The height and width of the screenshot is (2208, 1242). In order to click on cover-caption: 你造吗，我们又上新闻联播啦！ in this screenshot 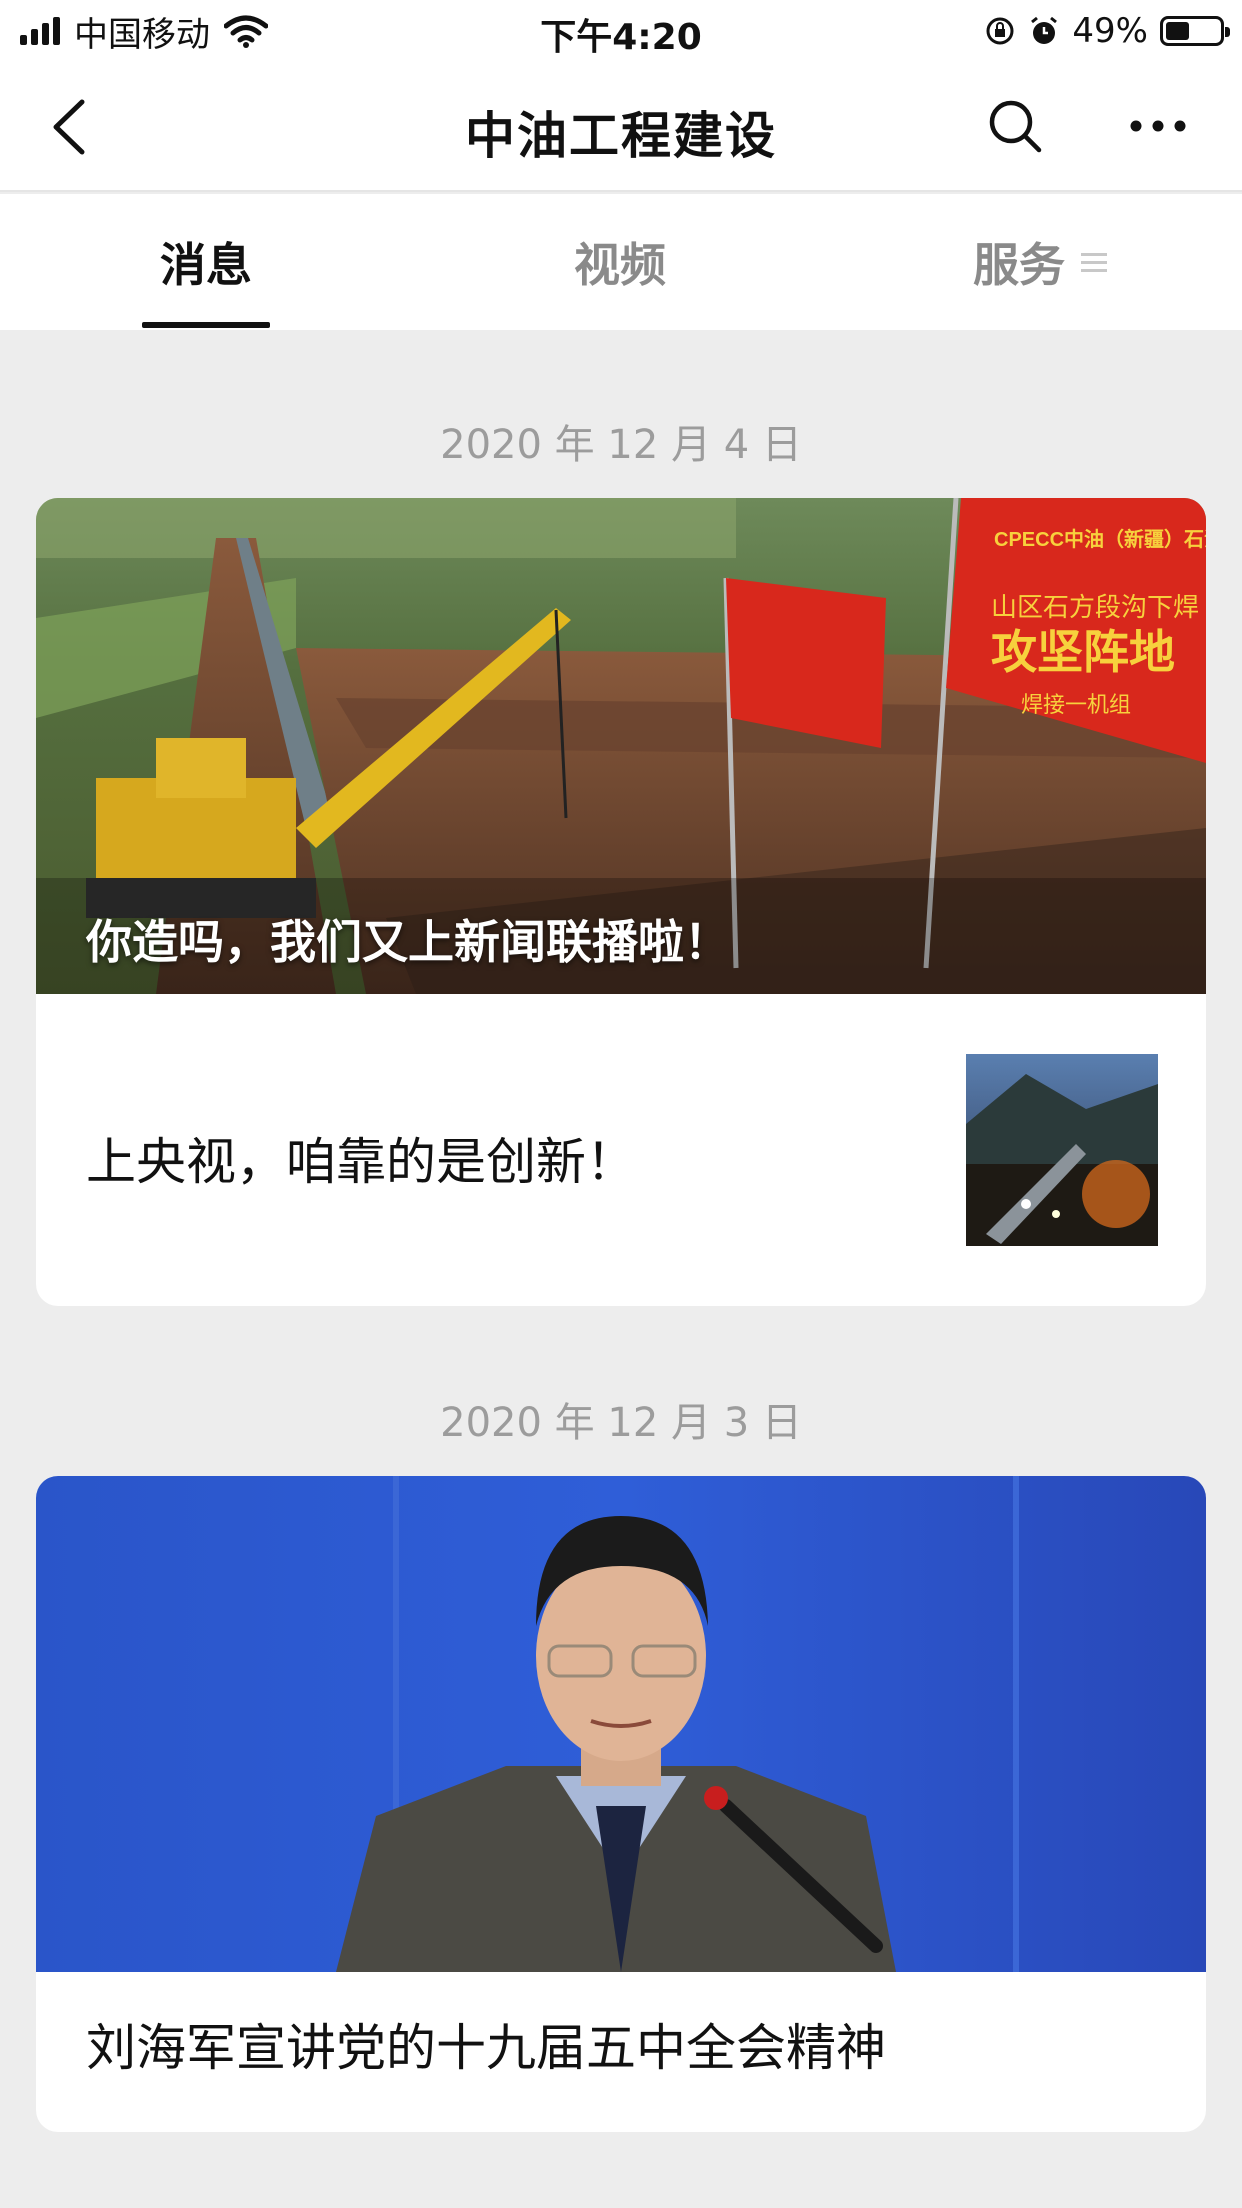, I will do `click(408, 942)`.